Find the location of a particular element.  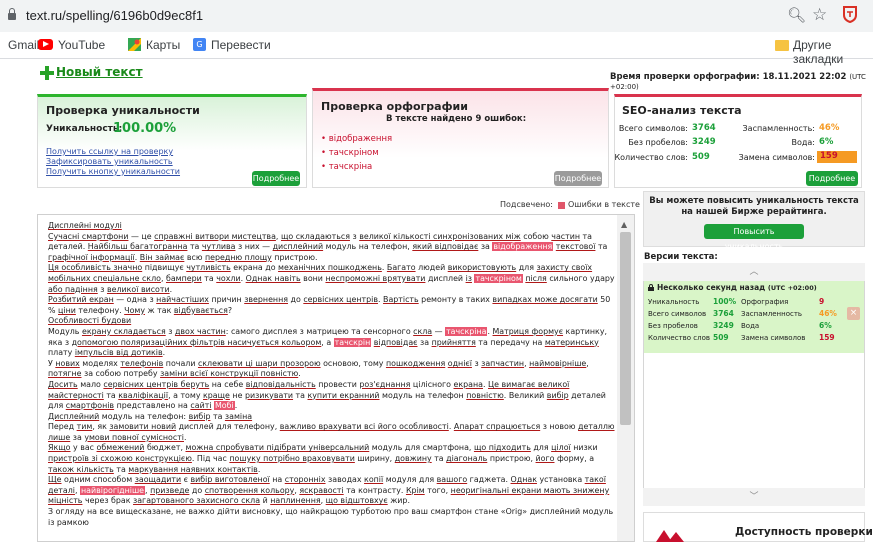

ver-spell-label: Орфография is located at coordinates (765, 302).